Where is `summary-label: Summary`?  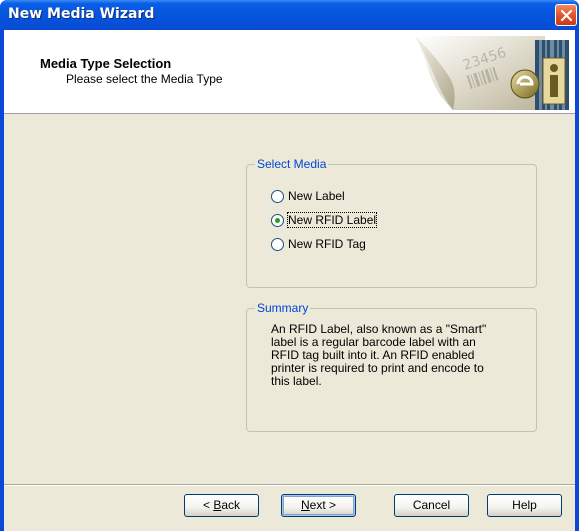 summary-label: Summary is located at coordinates (283, 308).